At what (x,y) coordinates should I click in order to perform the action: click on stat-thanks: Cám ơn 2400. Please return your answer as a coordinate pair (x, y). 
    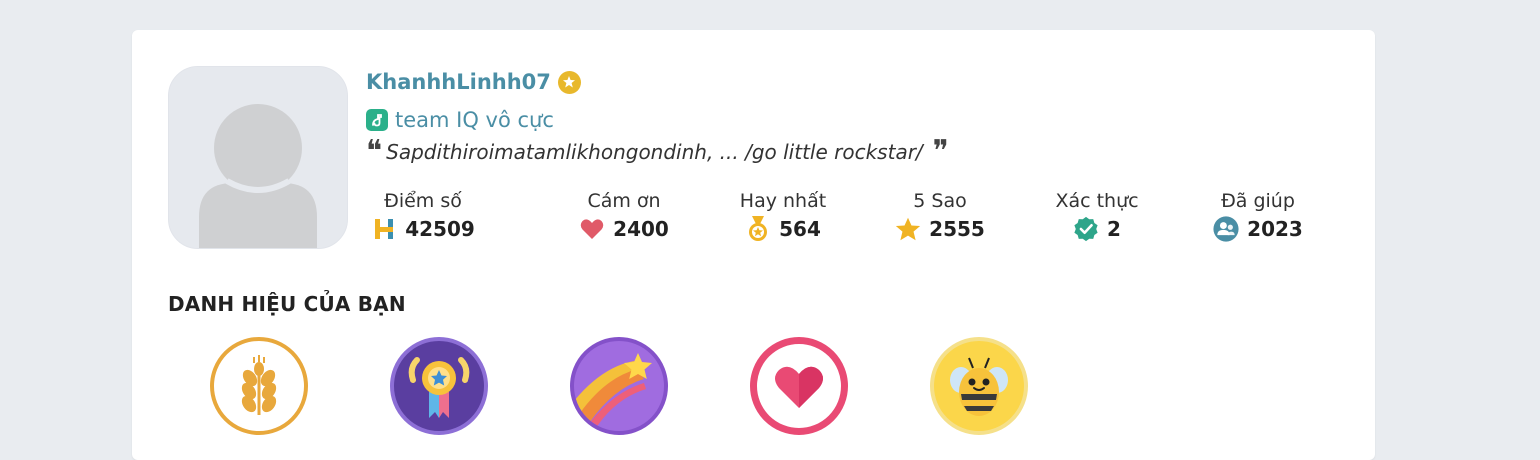
    Looking at the image, I should click on (624, 216).